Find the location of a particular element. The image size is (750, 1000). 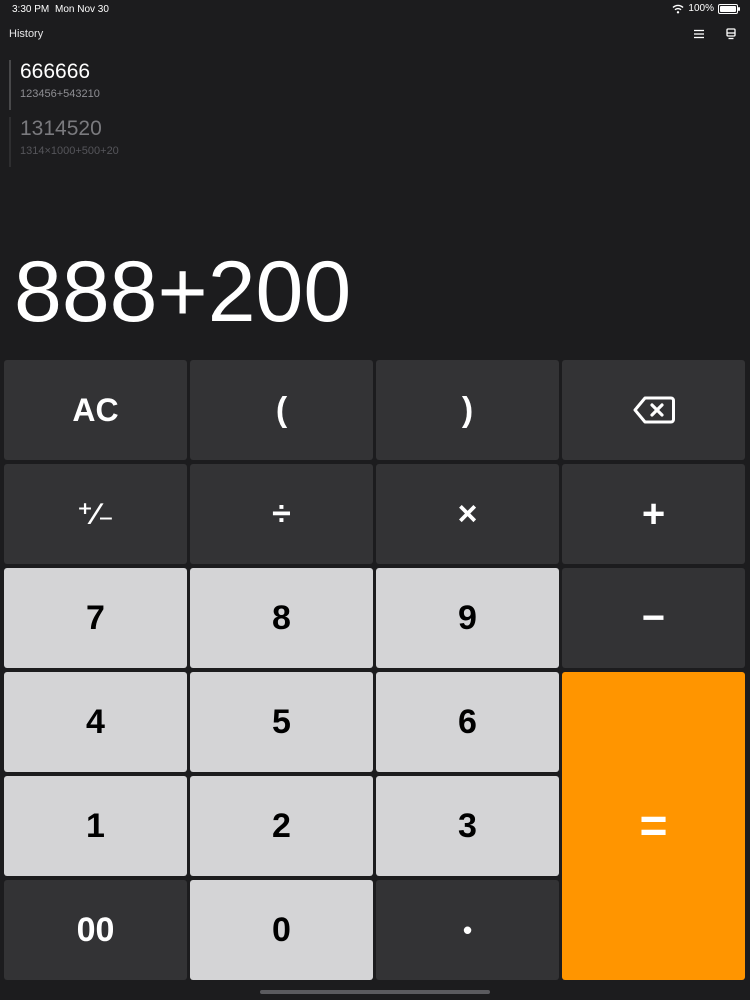

digit-8-button: 8 is located at coordinates (281, 618).